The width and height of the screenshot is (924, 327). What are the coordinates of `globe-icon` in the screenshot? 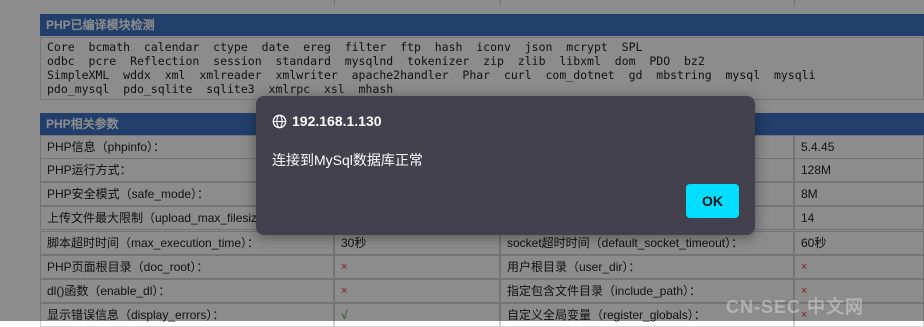 It's located at (279, 121).